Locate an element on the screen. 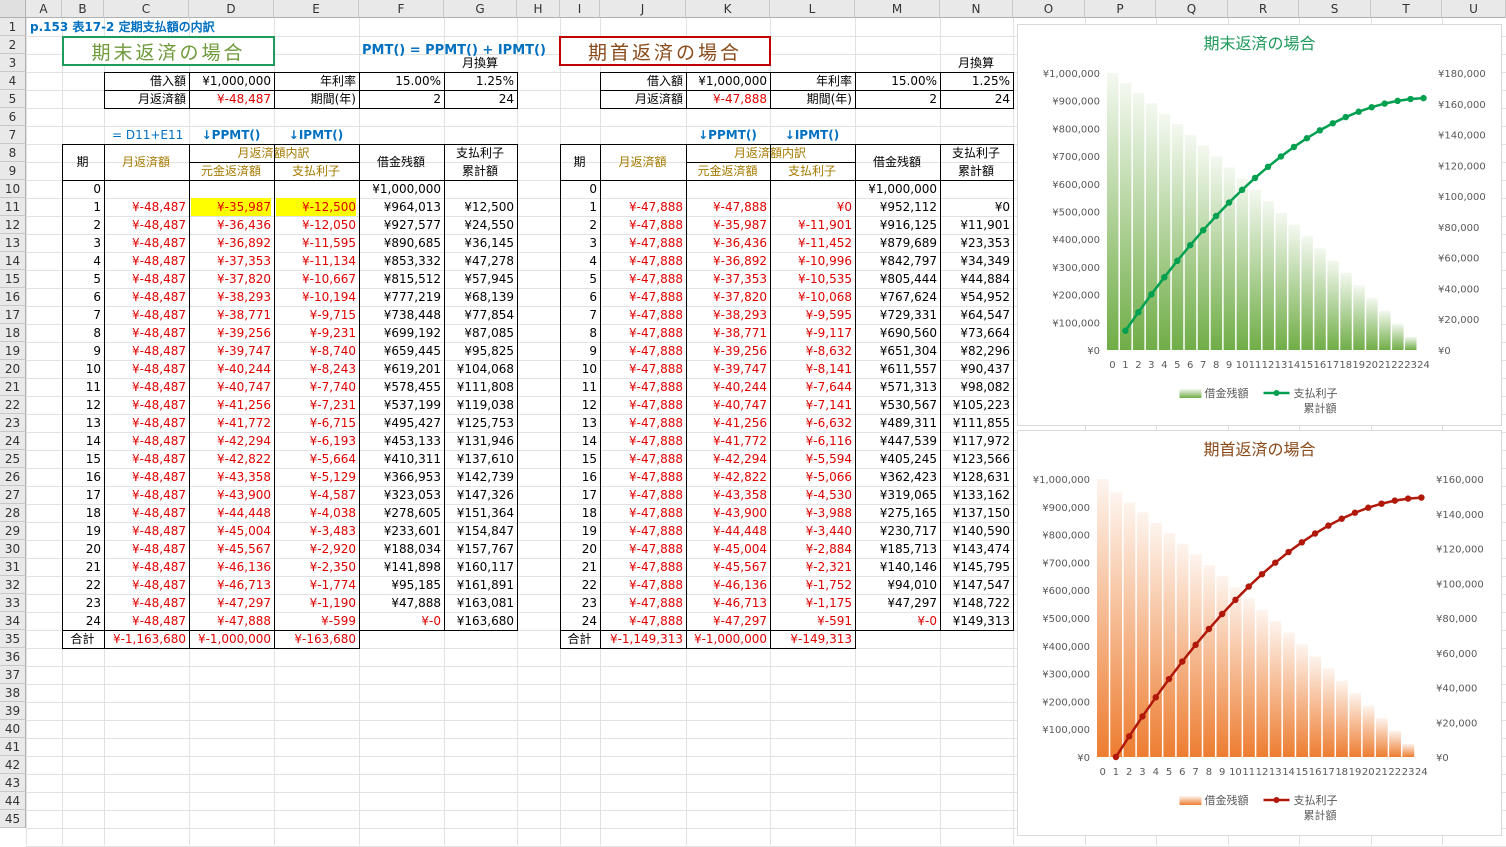  cell-balance: ¥729,331 is located at coordinates (897, 315).